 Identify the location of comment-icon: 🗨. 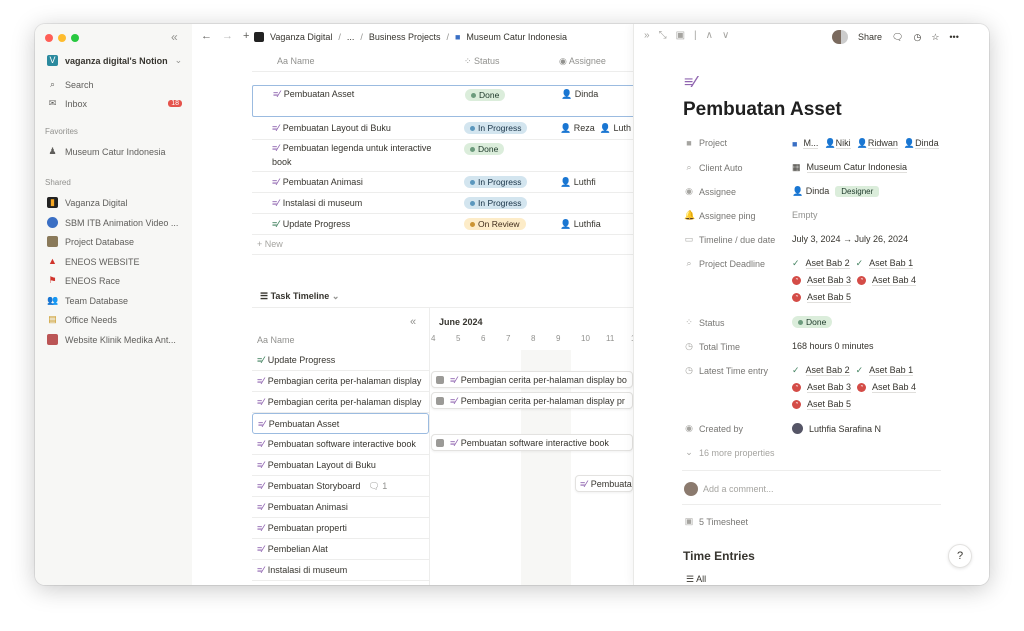
(897, 37).